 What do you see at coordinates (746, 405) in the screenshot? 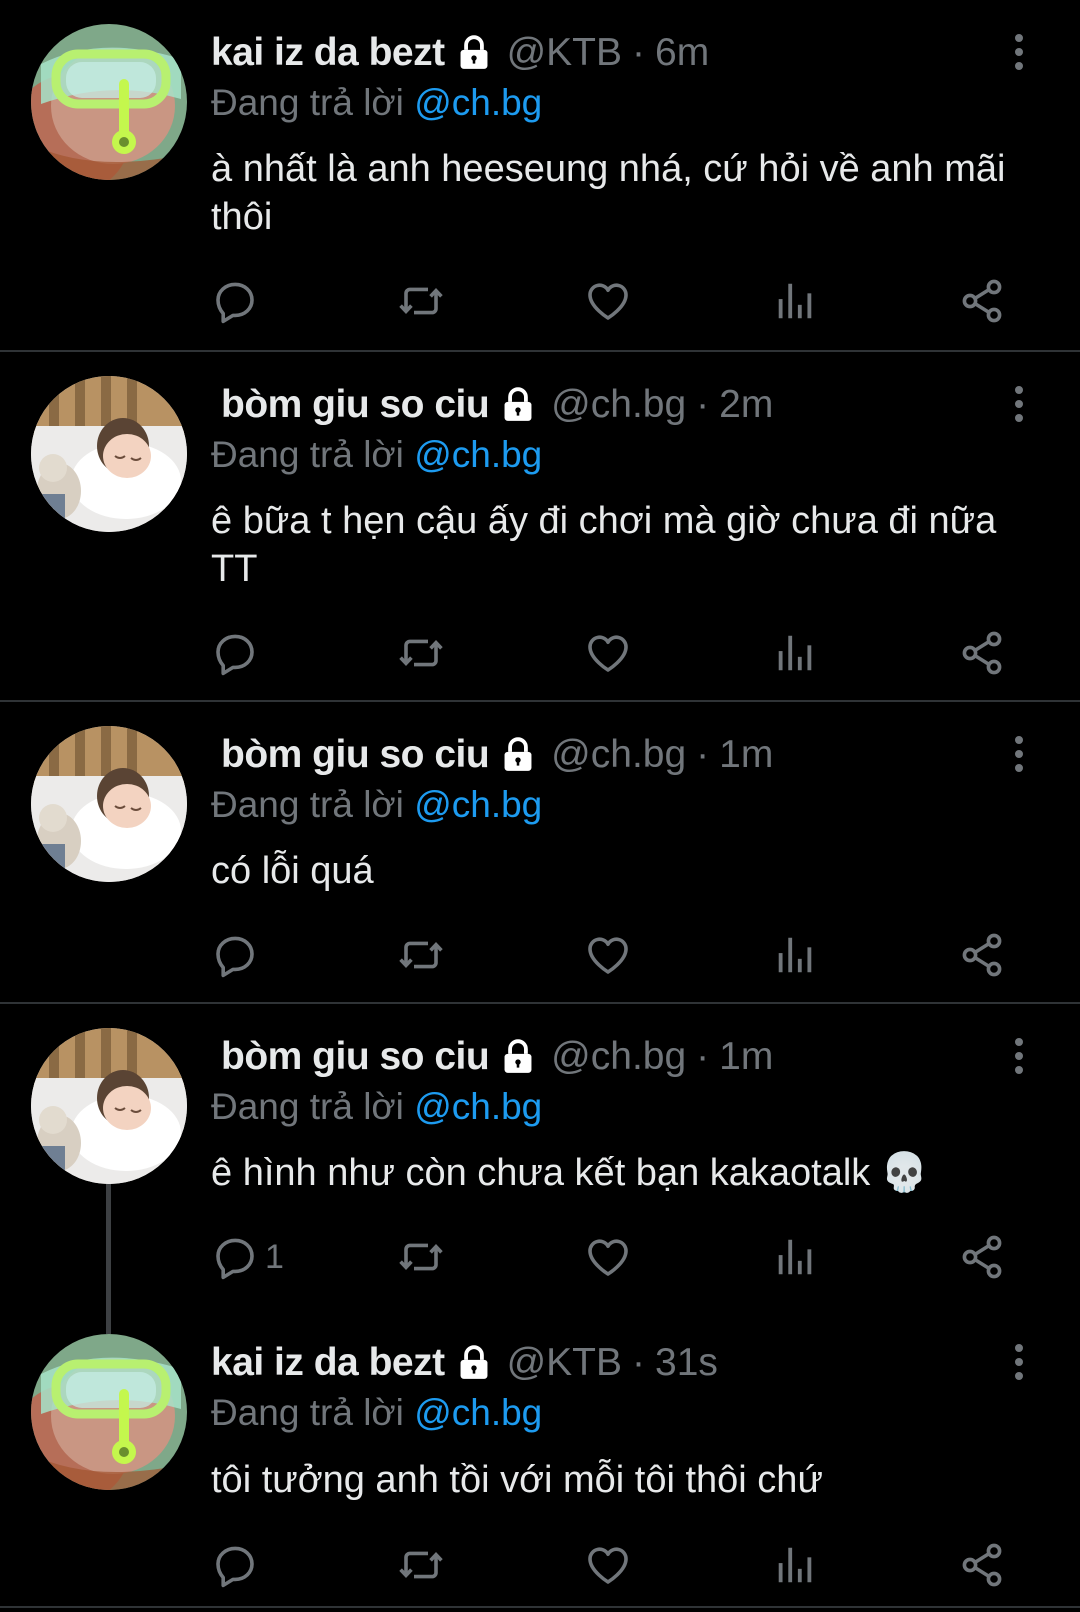
I see `timestamp: 2m` at bounding box center [746, 405].